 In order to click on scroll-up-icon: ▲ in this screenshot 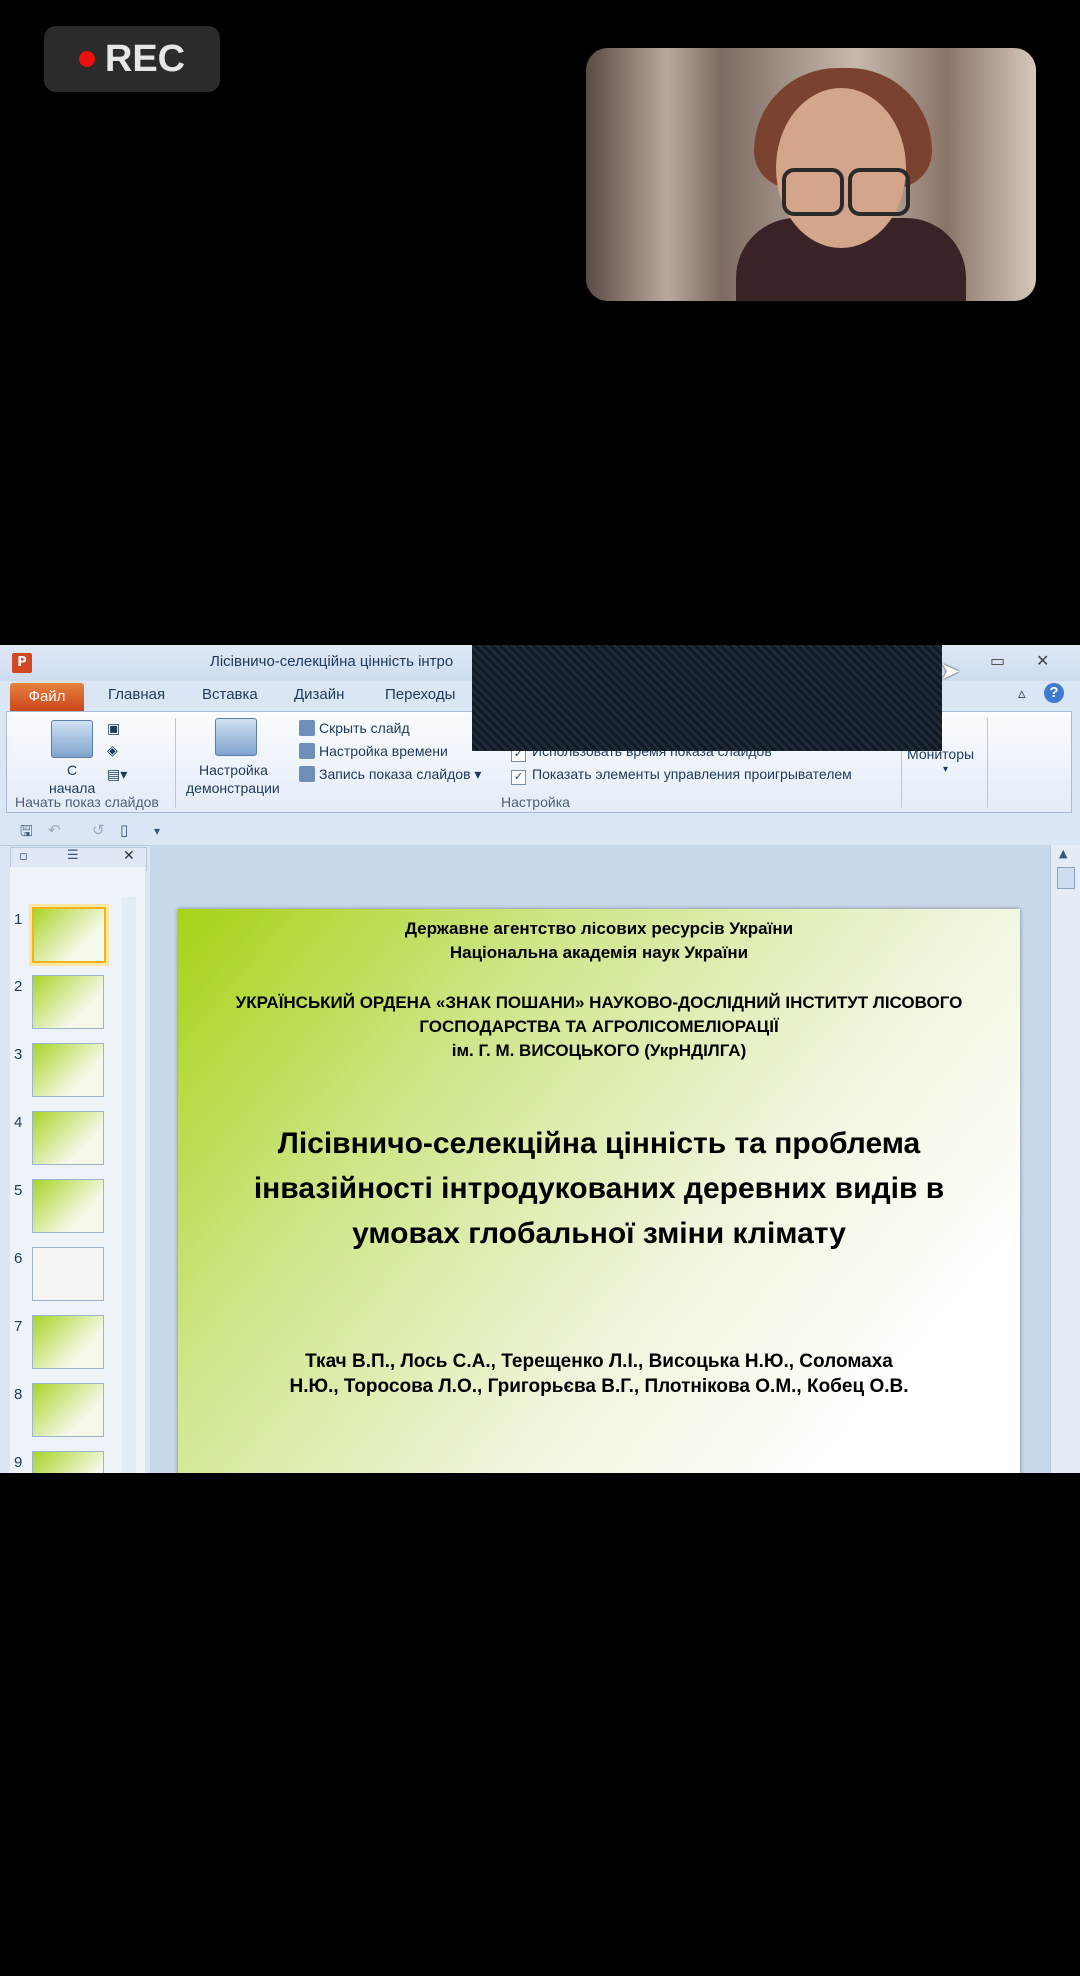, I will do `click(1063, 853)`.